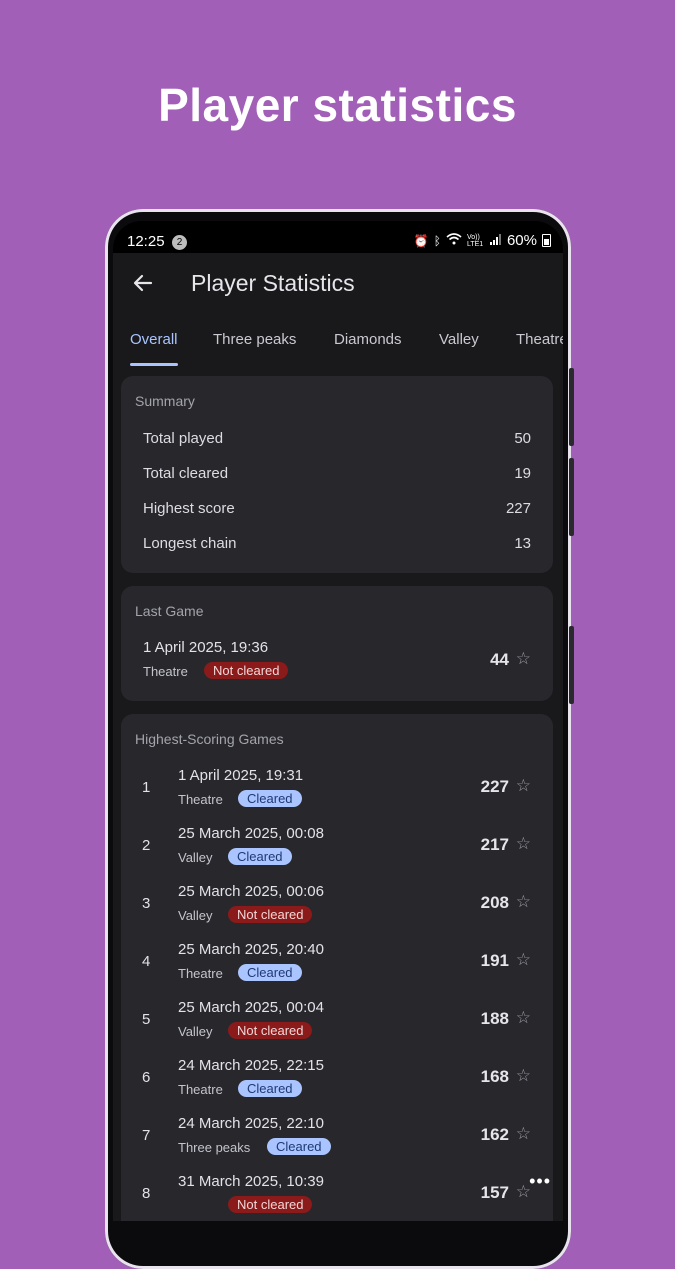  Describe the element at coordinates (546, 240) in the screenshot. I see `battery-icon` at that location.